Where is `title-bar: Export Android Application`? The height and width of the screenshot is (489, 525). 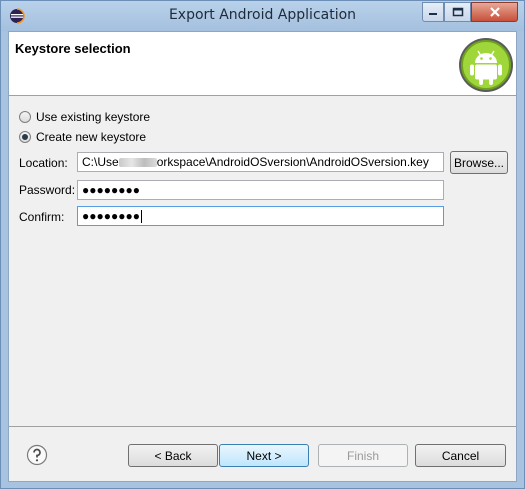 title-bar: Export Android Application is located at coordinates (262, 16).